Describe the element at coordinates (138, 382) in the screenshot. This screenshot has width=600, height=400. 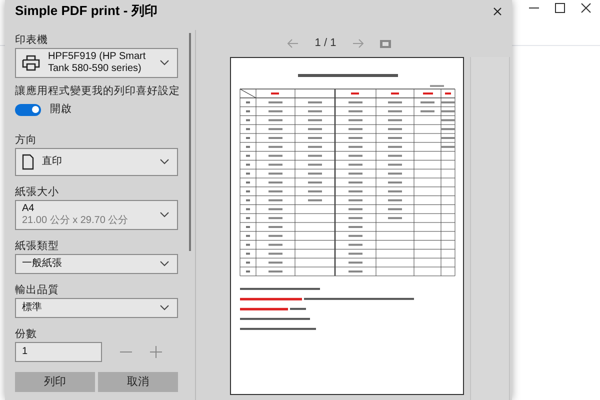
I see `dialog-button: 取消` at that location.